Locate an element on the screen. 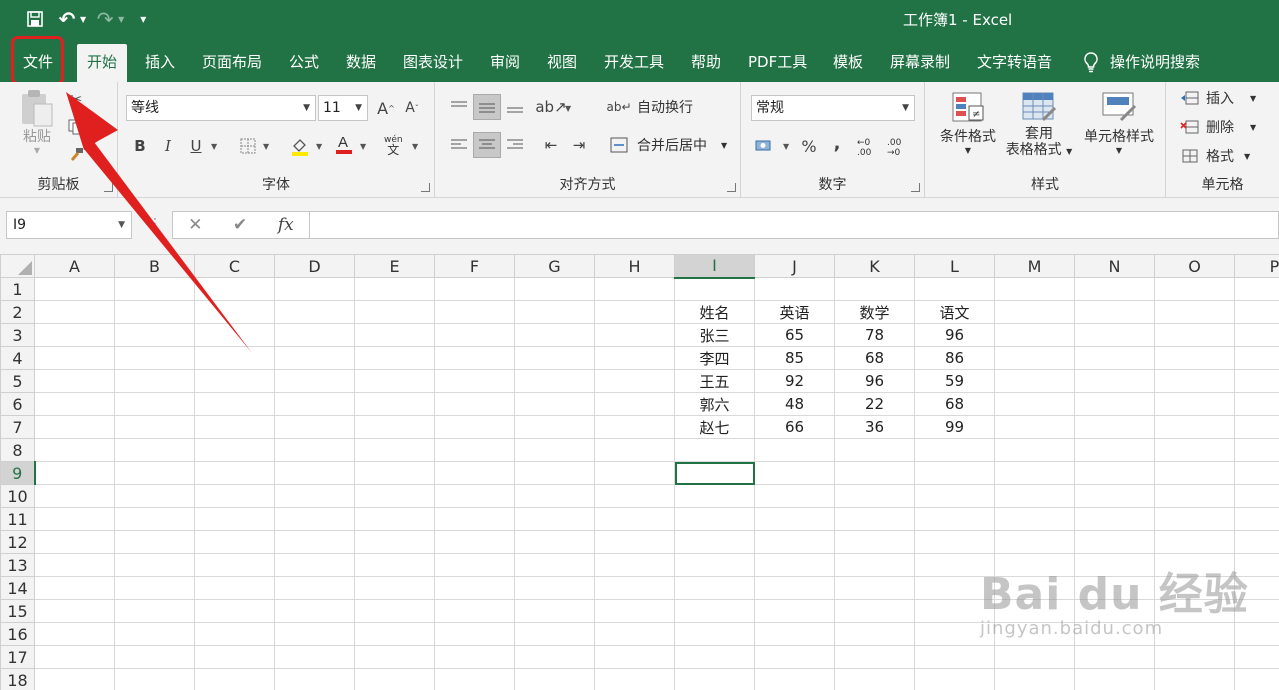 Image resolution: width=1279 pixels, height=690 pixels. cell-d6 is located at coordinates (314, 404).